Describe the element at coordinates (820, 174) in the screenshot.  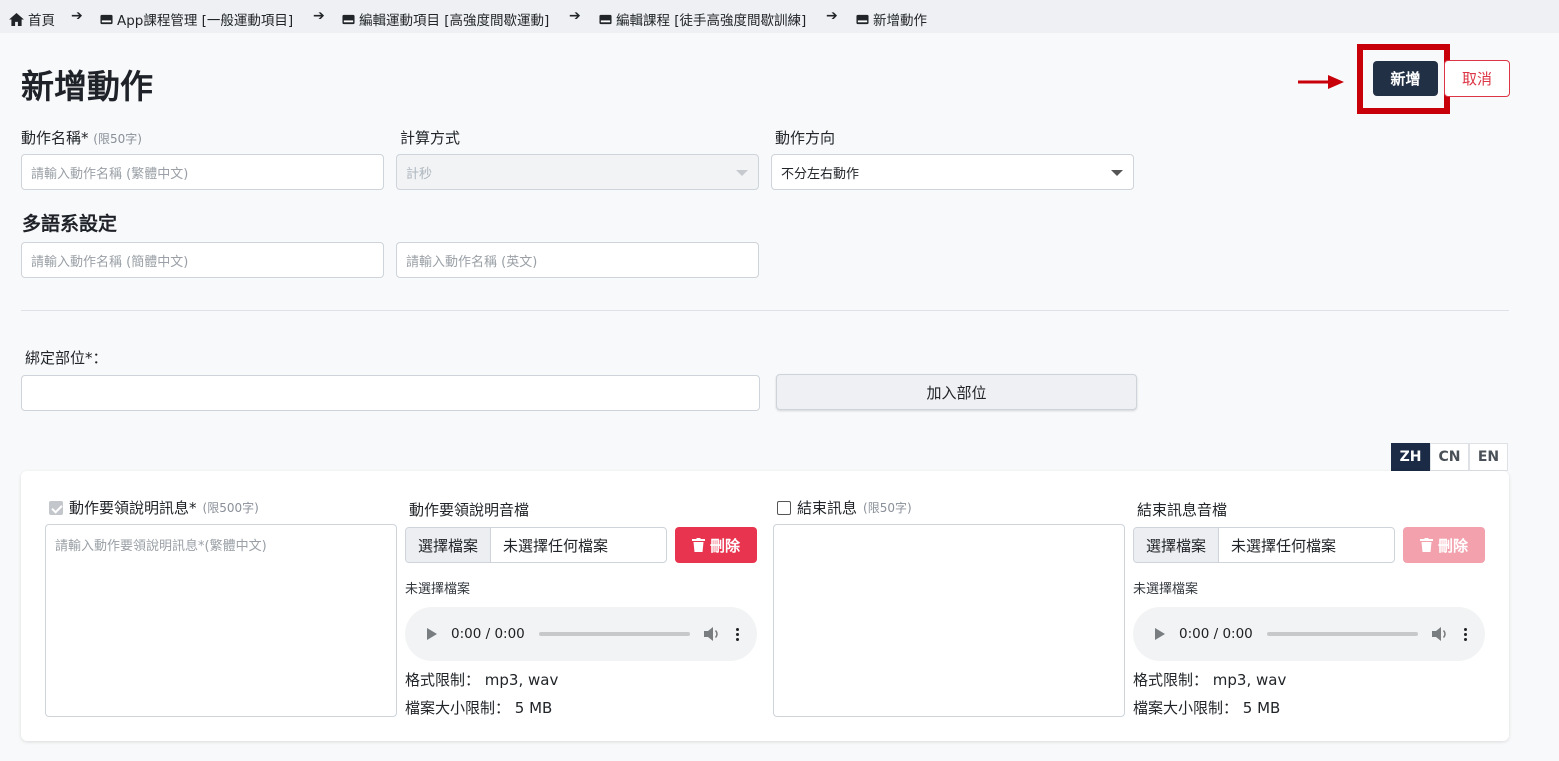
I see `direction-select-value: 不分左右動作` at that location.